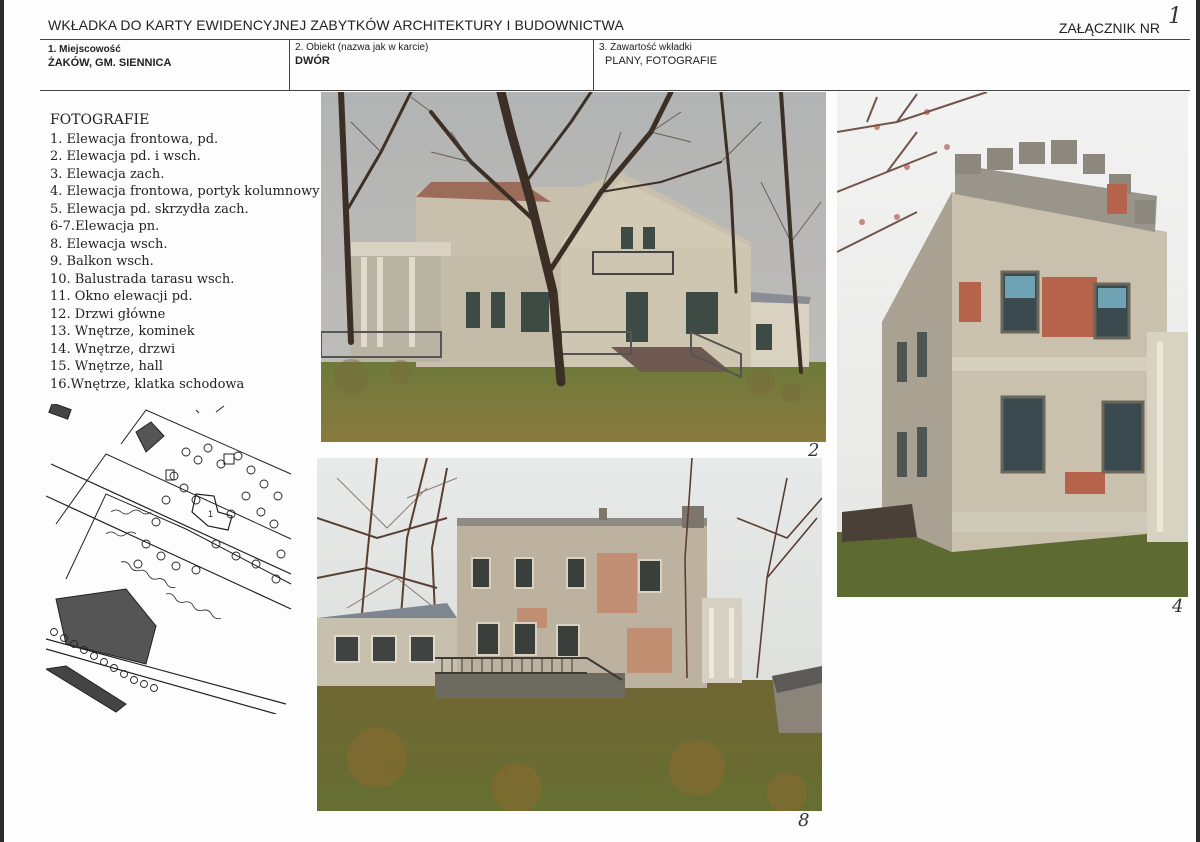 The height and width of the screenshot is (842, 1200). What do you see at coordinates (106, 366) in the screenshot?
I see `photo-list-item: 15. Wnętrze, hall` at bounding box center [106, 366].